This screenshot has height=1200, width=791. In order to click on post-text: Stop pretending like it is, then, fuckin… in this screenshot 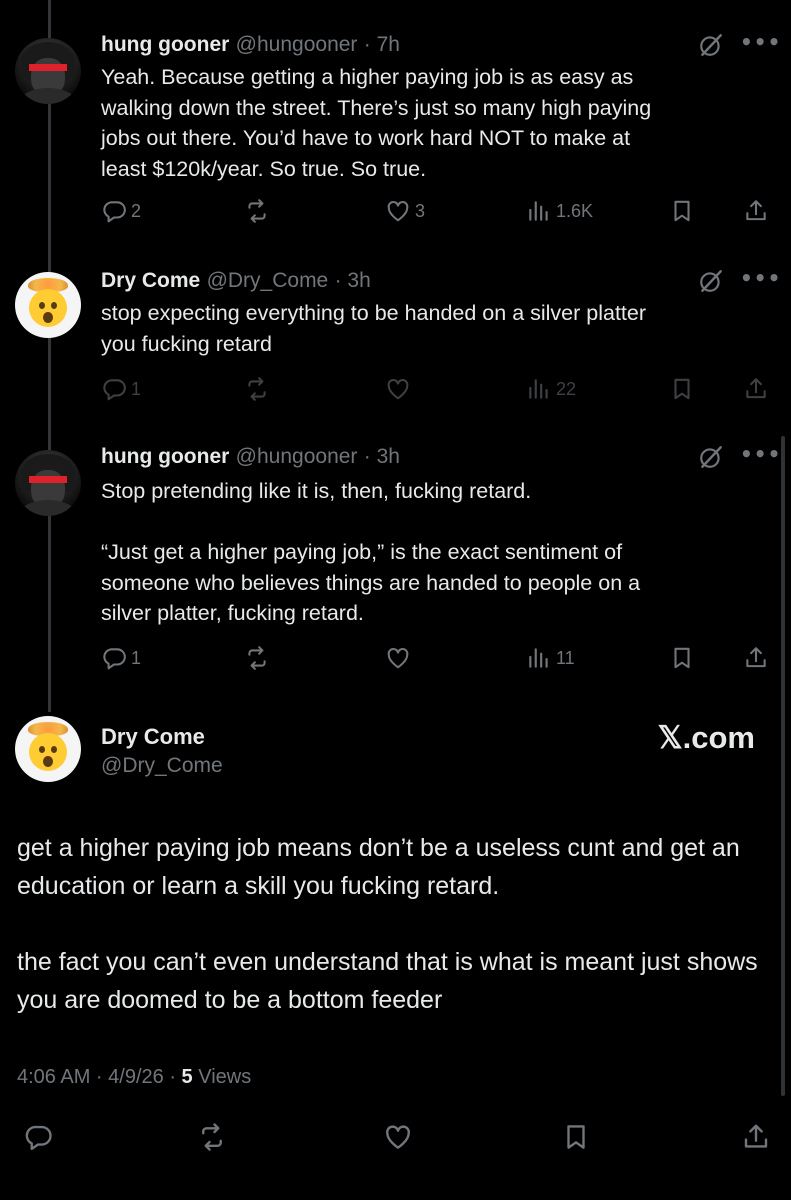, I will do `click(371, 552)`.